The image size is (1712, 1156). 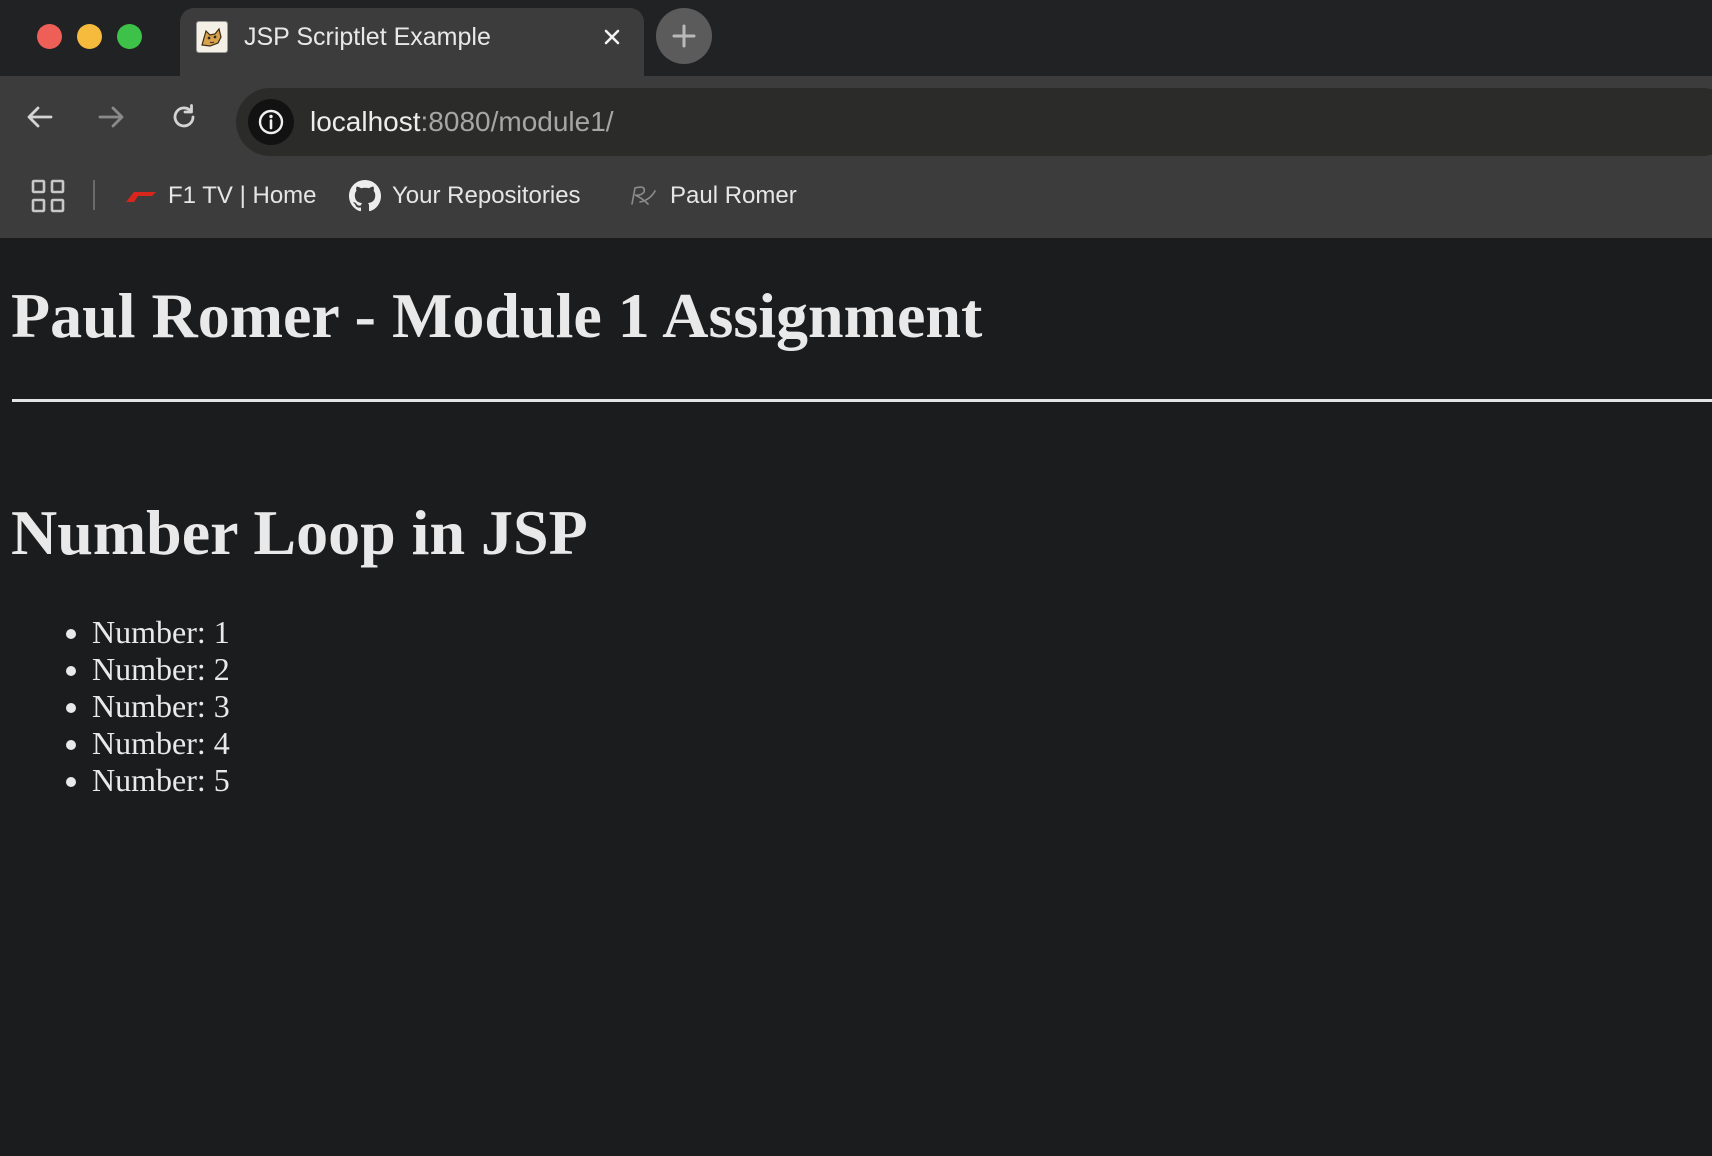 What do you see at coordinates (365, 121) in the screenshot?
I see `url-host: localhost` at bounding box center [365, 121].